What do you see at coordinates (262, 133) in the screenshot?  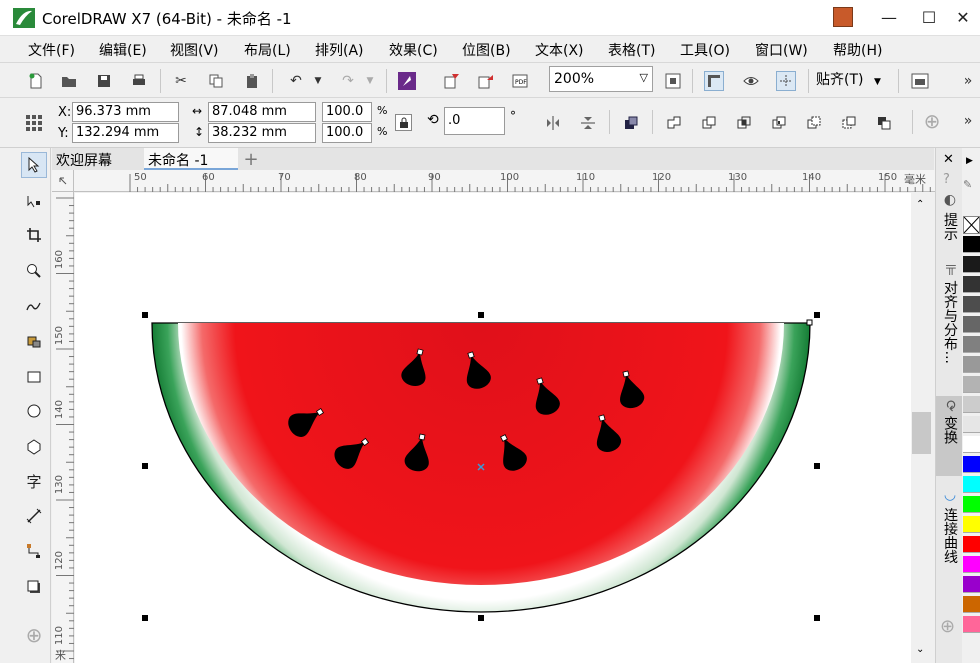 I see `object-height-field: 38.232 mm` at bounding box center [262, 133].